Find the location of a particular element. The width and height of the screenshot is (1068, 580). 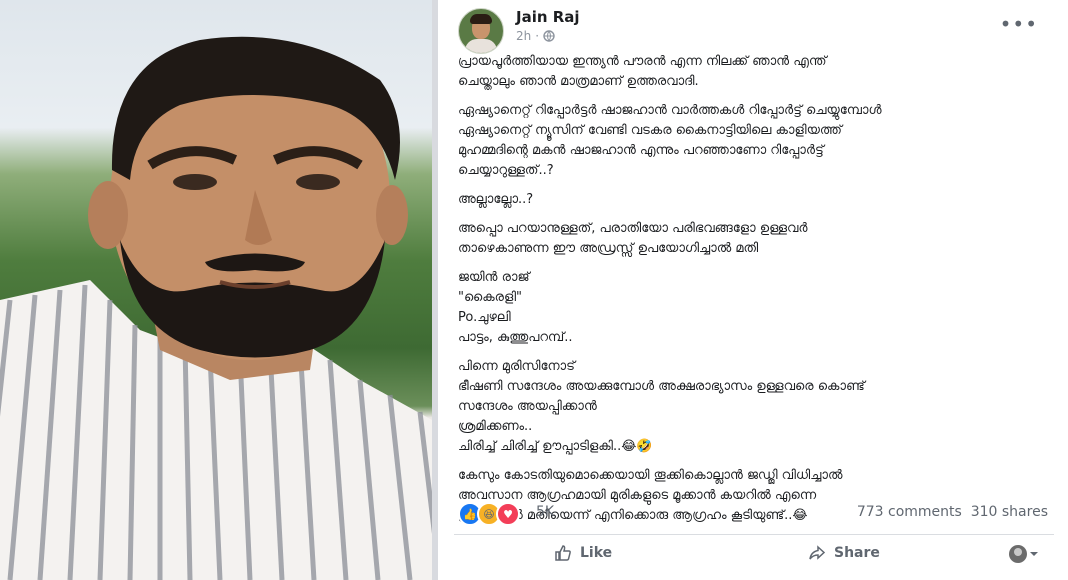

post-actions: Like Share is located at coordinates (754, 556).